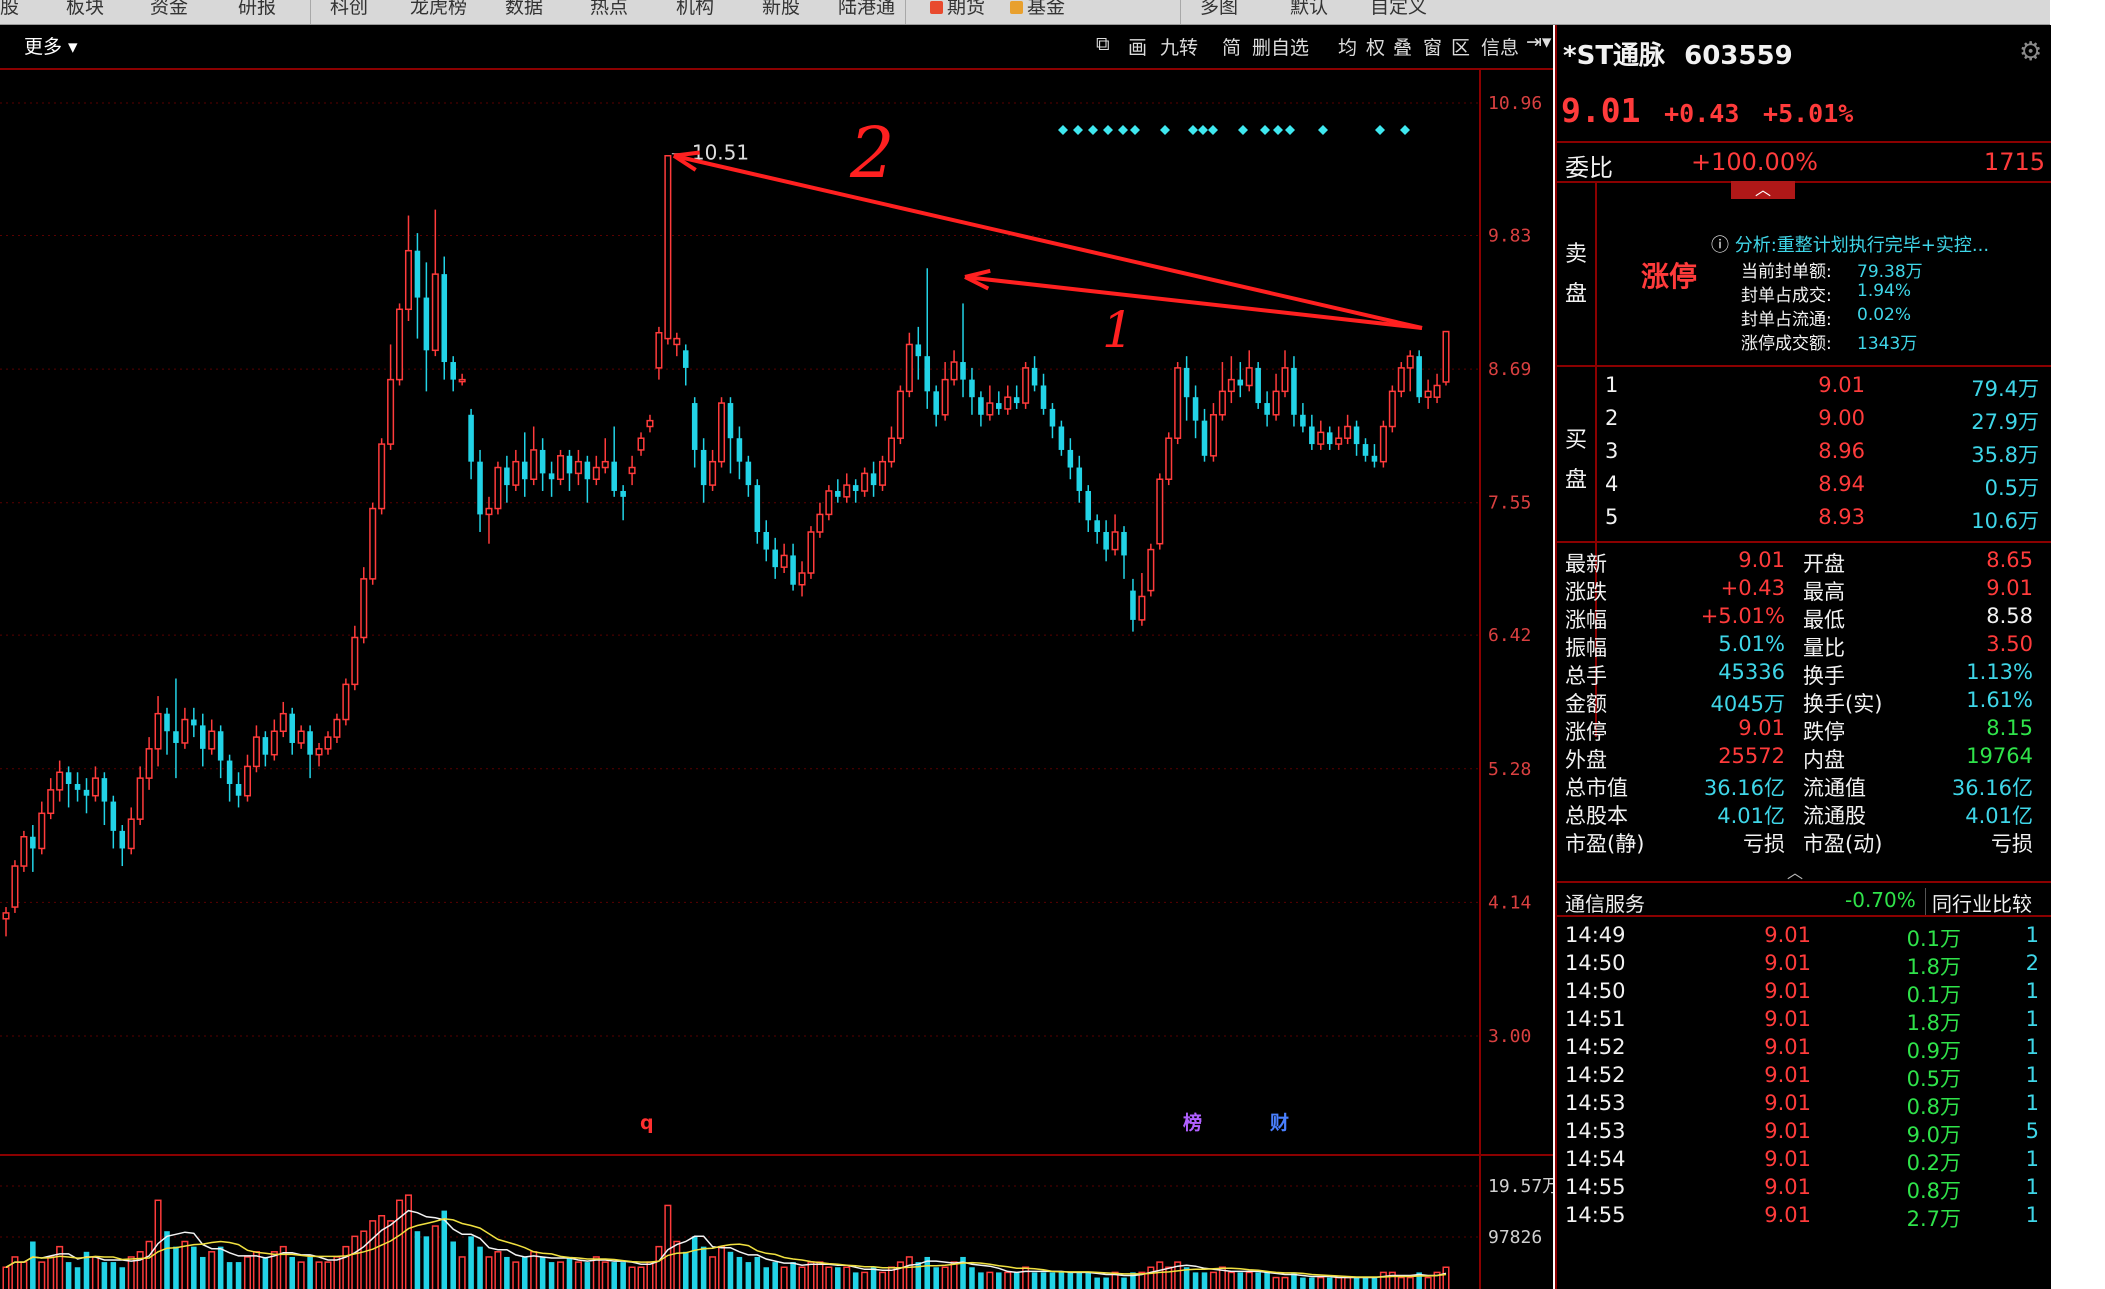  Describe the element at coordinates (866, 9) in the screenshot. I see `nav-tab-10: 陆港通` at that location.